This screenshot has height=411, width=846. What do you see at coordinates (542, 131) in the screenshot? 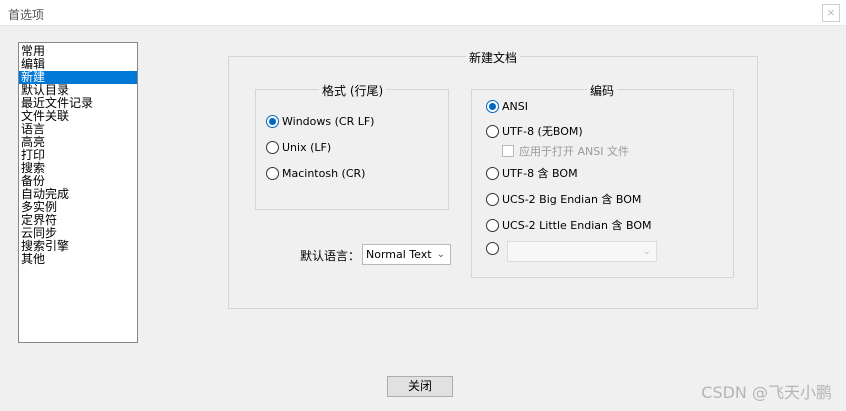
I see `encoding-option-utf8-no-bom-label: UTF-8 (无BOM)` at bounding box center [542, 131].